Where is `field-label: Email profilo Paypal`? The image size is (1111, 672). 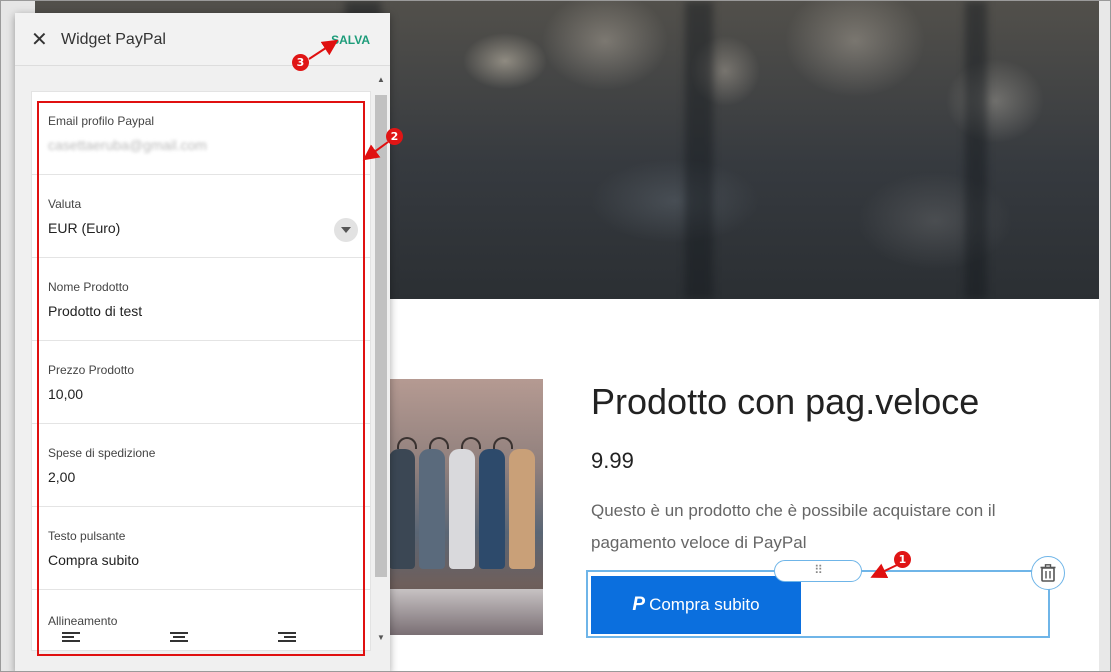
field-label: Email profilo Paypal is located at coordinates (101, 121).